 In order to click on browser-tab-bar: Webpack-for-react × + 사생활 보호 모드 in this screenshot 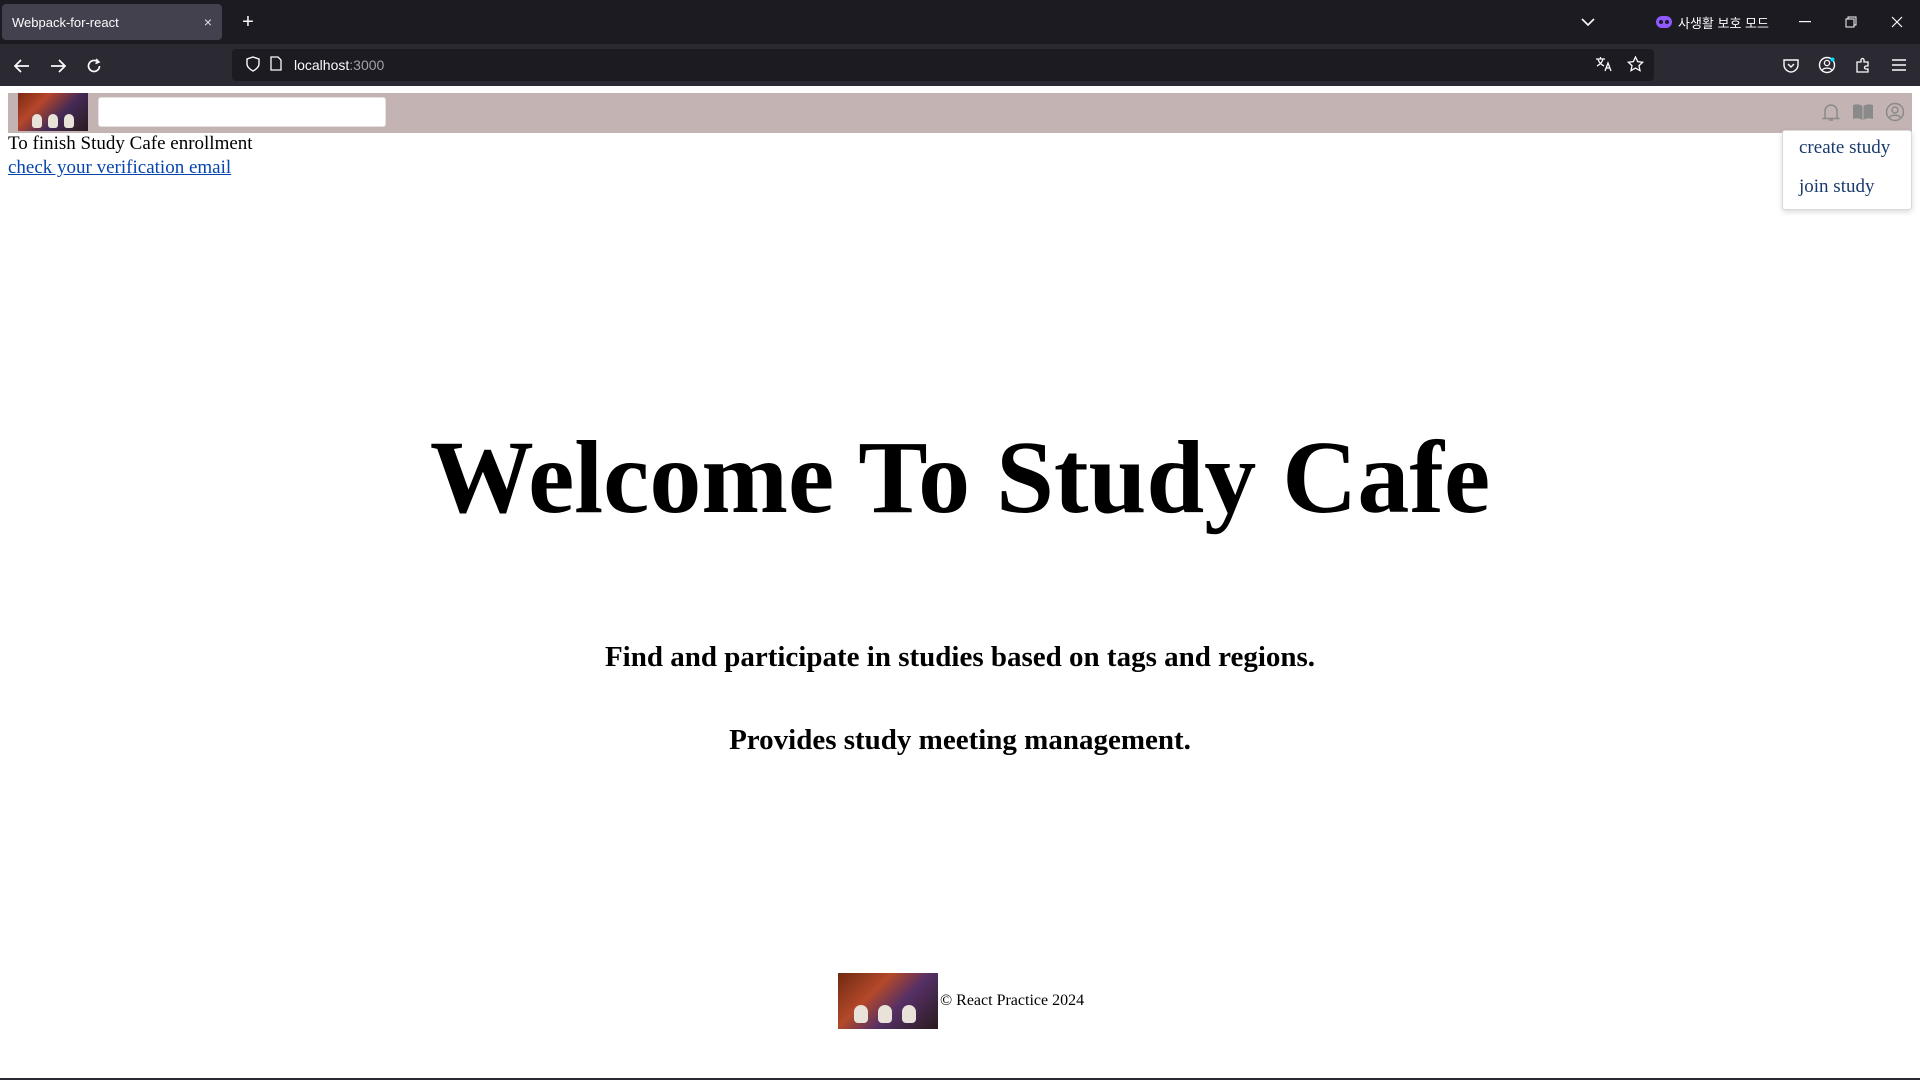, I will do `click(960, 22)`.